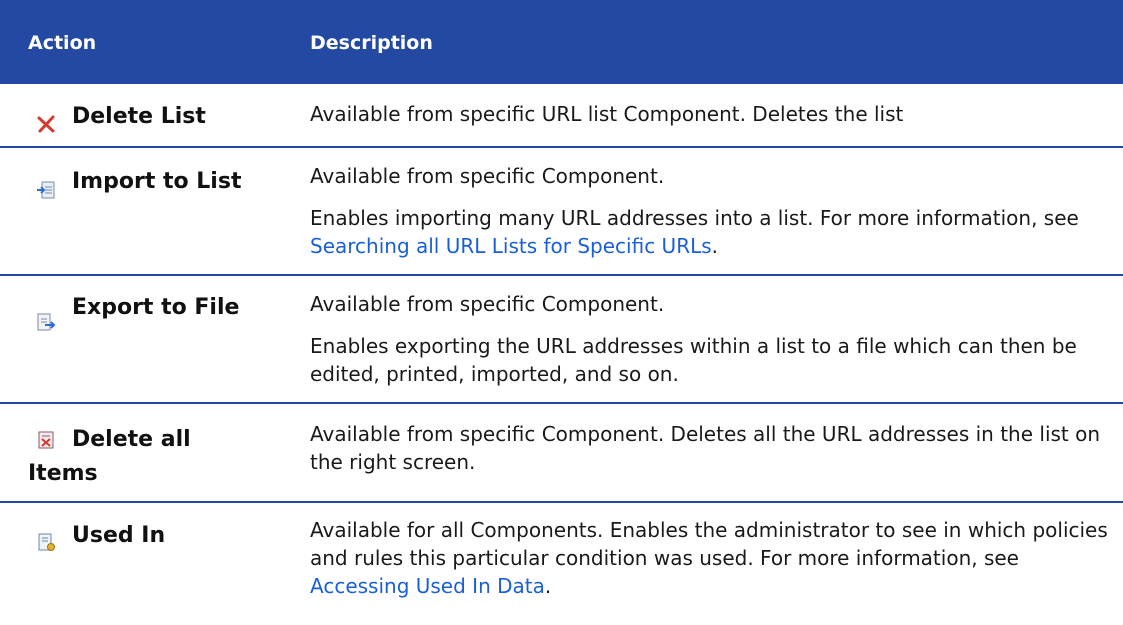  I want to click on import-icon, so click(46, 190).